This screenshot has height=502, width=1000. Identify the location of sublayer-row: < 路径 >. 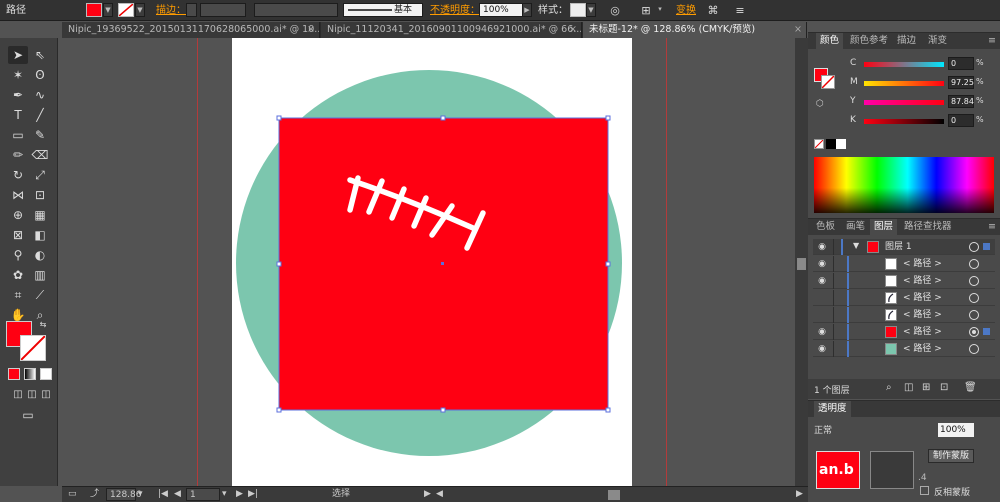
(904, 298).